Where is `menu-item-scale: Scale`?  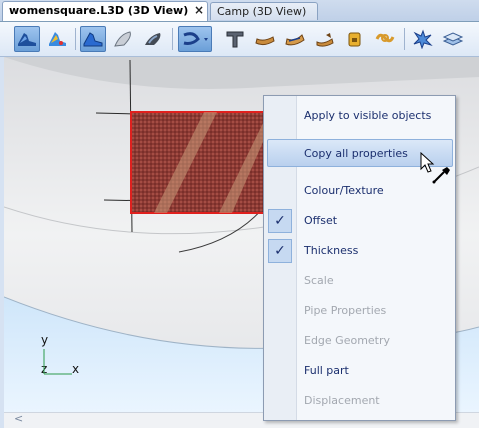
menu-item-scale: Scale is located at coordinates (359, 281).